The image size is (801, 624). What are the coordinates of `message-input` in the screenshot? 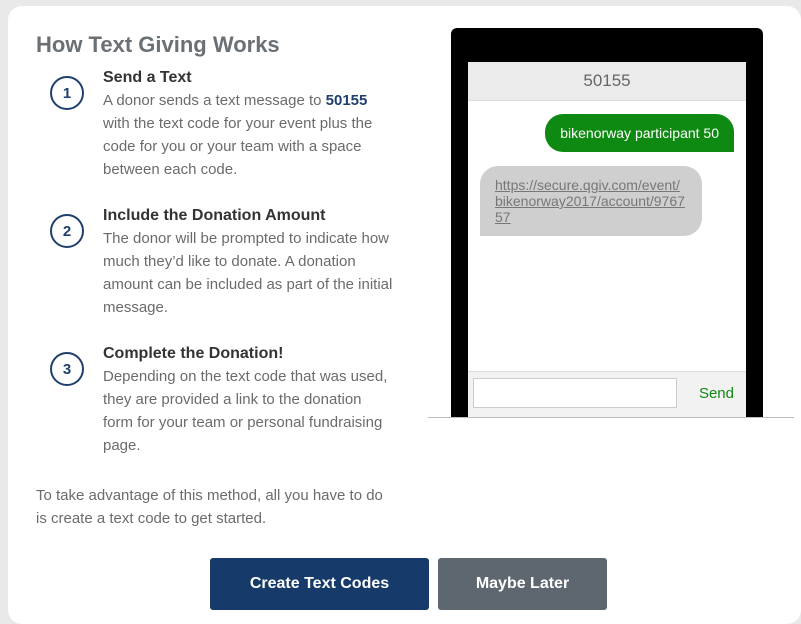 It's located at (575, 393).